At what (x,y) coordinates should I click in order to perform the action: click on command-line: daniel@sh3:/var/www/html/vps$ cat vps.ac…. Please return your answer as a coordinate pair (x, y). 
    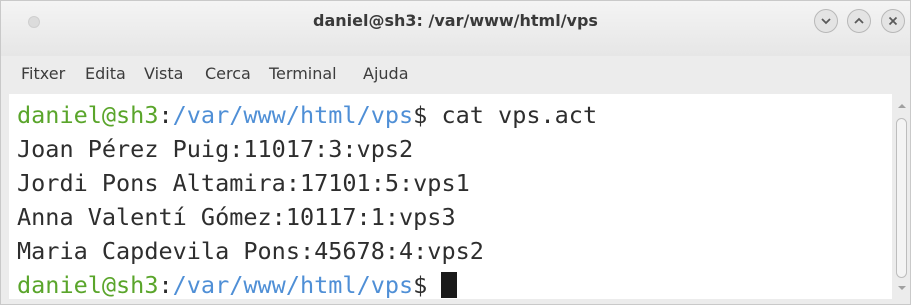
    Looking at the image, I should click on (307, 115).